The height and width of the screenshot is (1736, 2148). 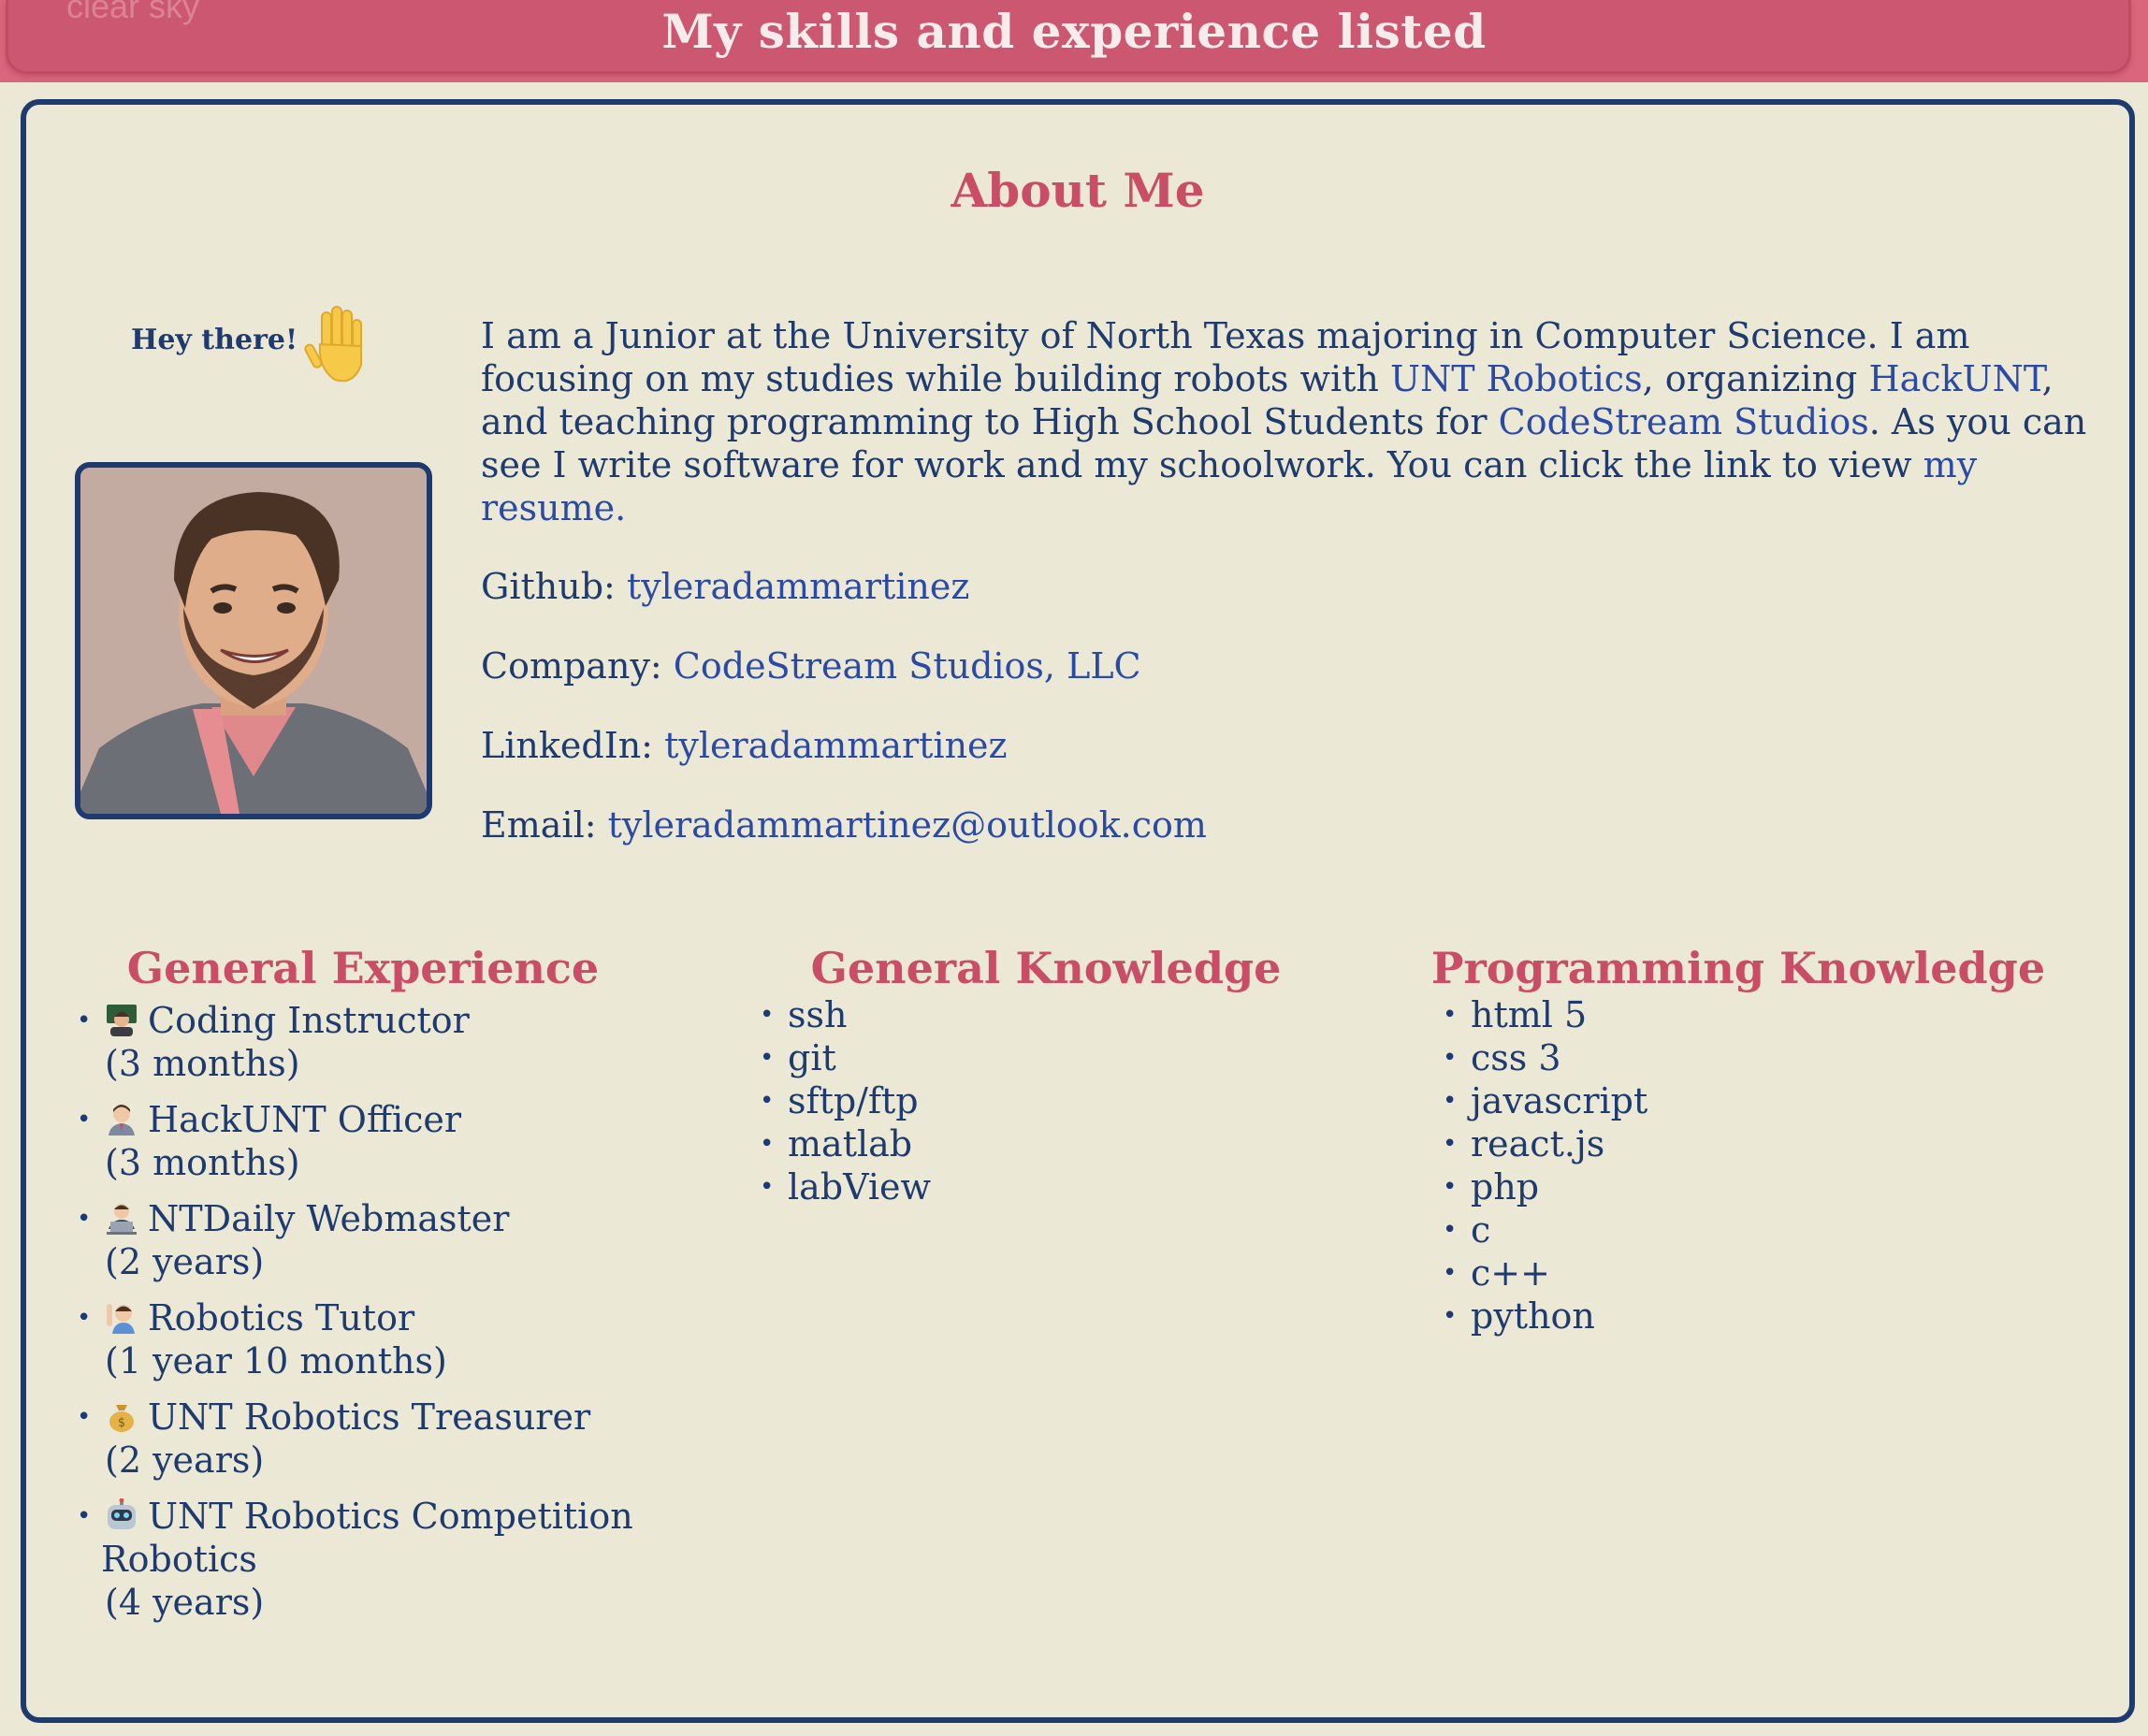 I want to click on linkedin-row: LinkedIn: tyleradammartinez, so click(x=1285, y=745).